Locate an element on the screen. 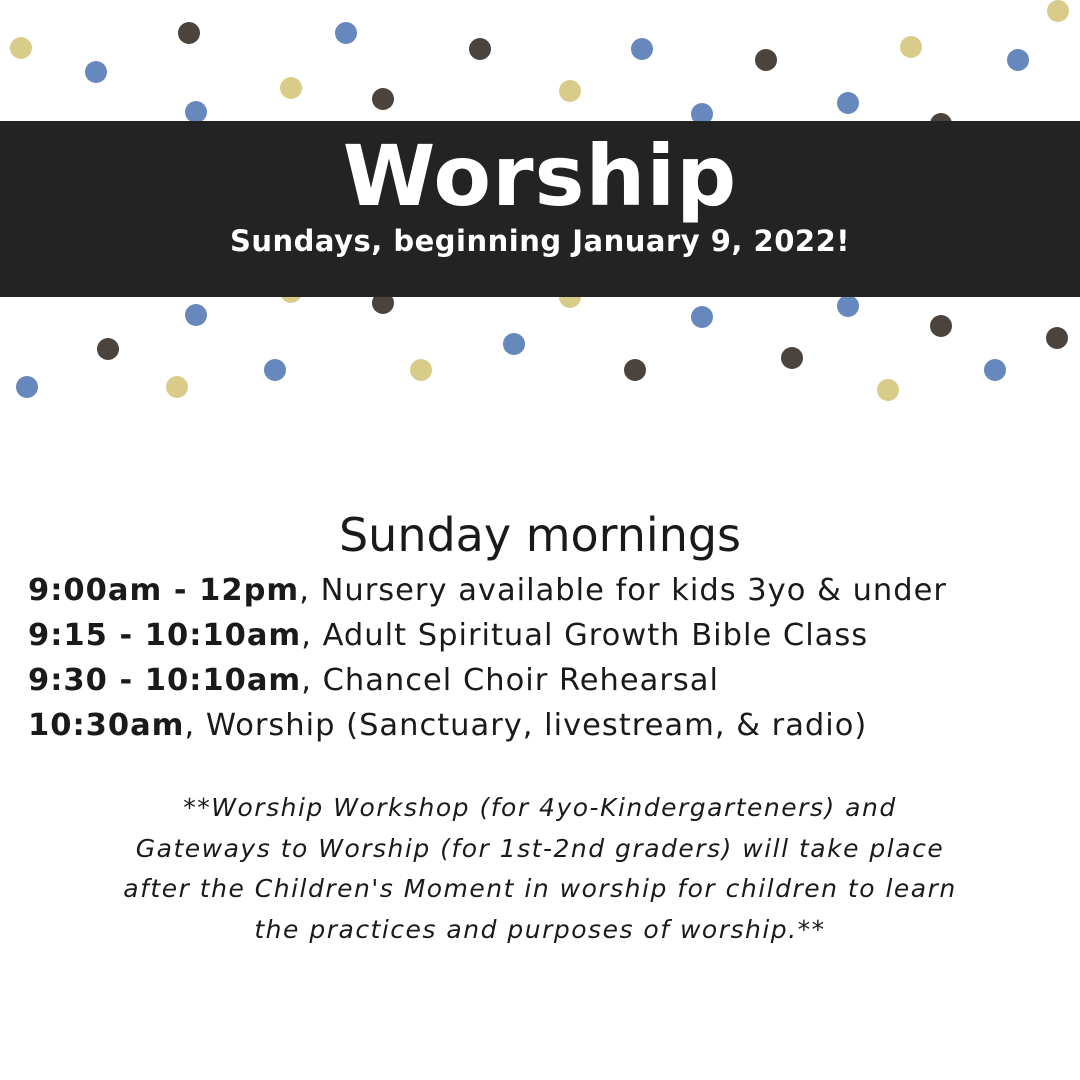 This screenshot has height=1080, width=1080. schedule-description: , Nursery available for kids 3yo & under is located at coordinates (623, 590).